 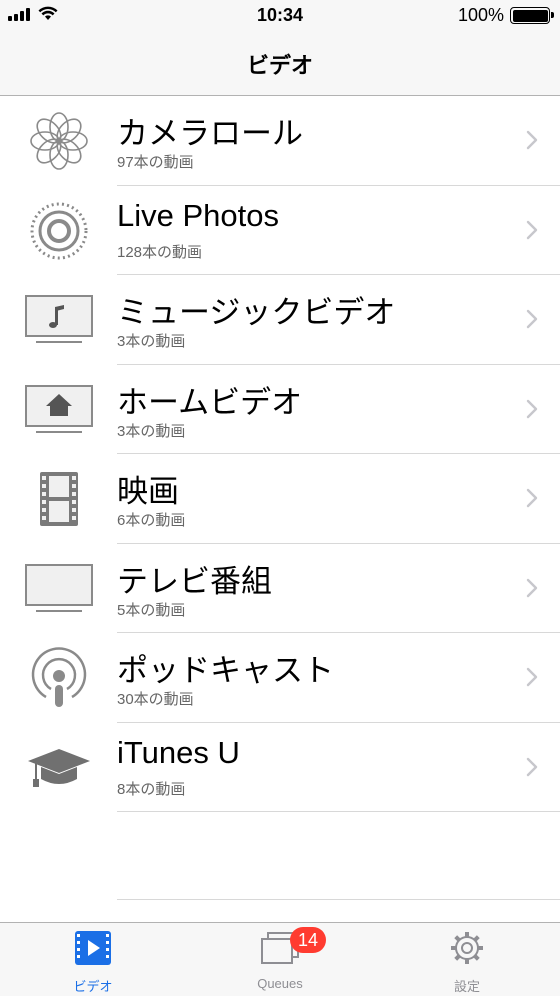 I want to click on row-count: 30本の動画, so click(x=155, y=699).